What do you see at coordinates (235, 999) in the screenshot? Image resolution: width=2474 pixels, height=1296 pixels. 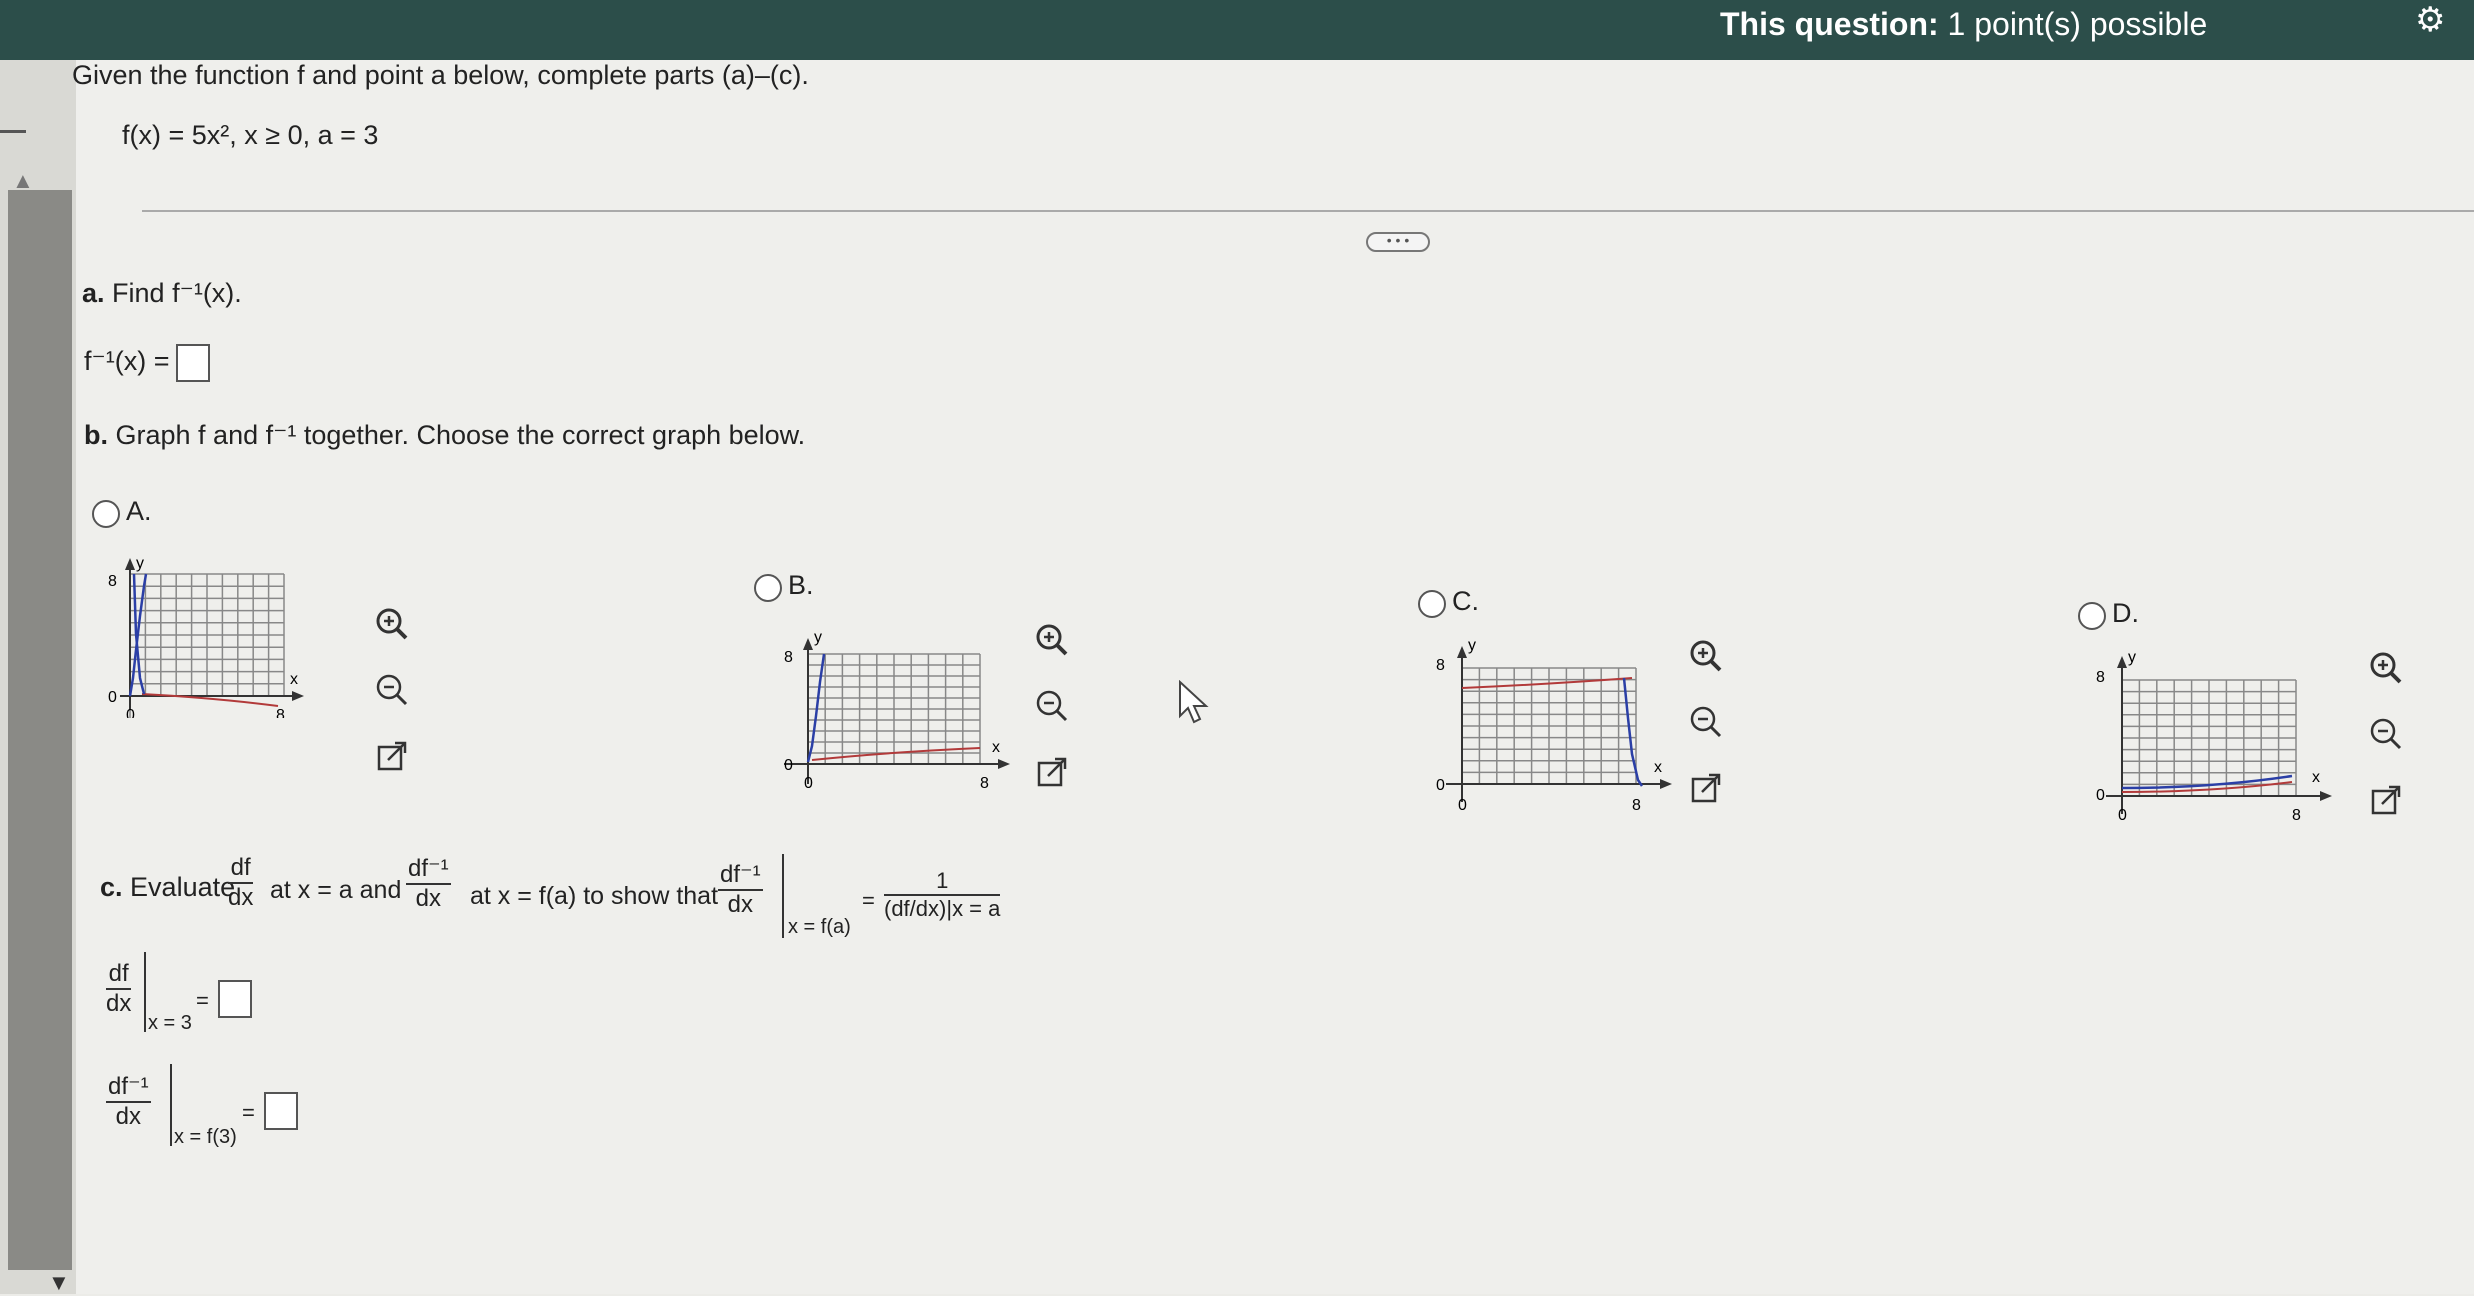 I see `df-dx-answer-input` at bounding box center [235, 999].